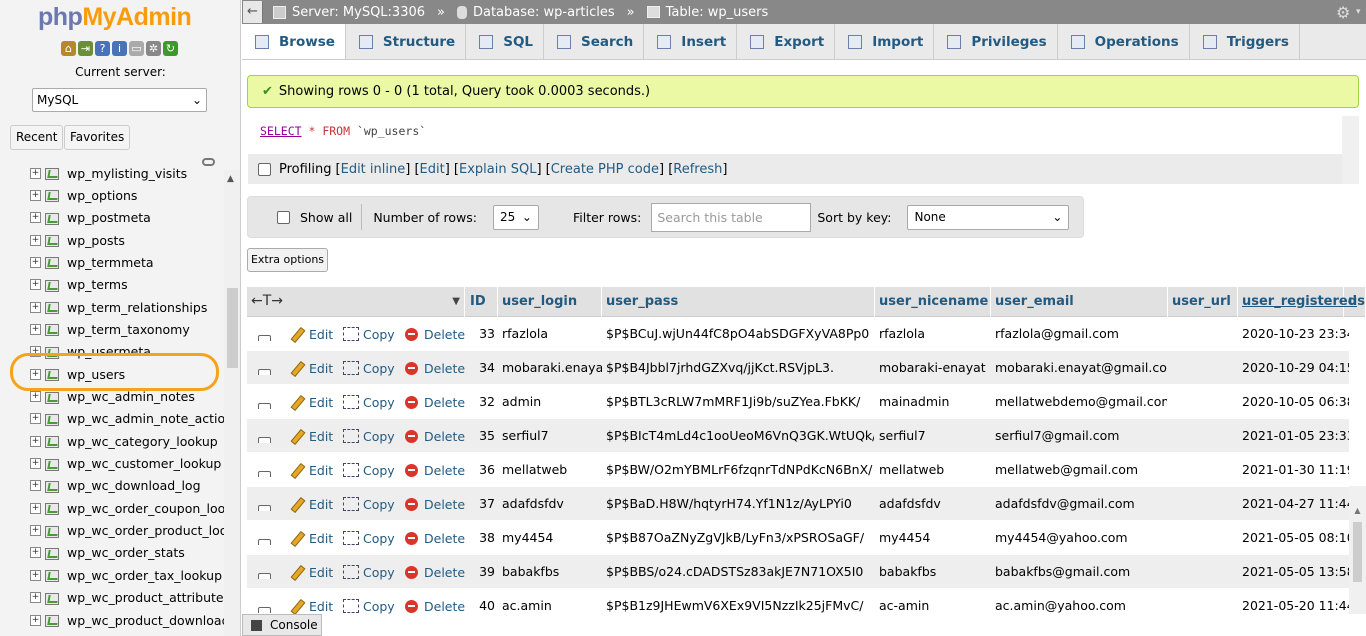  Describe the element at coordinates (740, 334) in the screenshot. I see `cell-user-pass: $P$BCuJ.wjUn44fC8pO4abSDGFXyVA8Pp0` at that location.